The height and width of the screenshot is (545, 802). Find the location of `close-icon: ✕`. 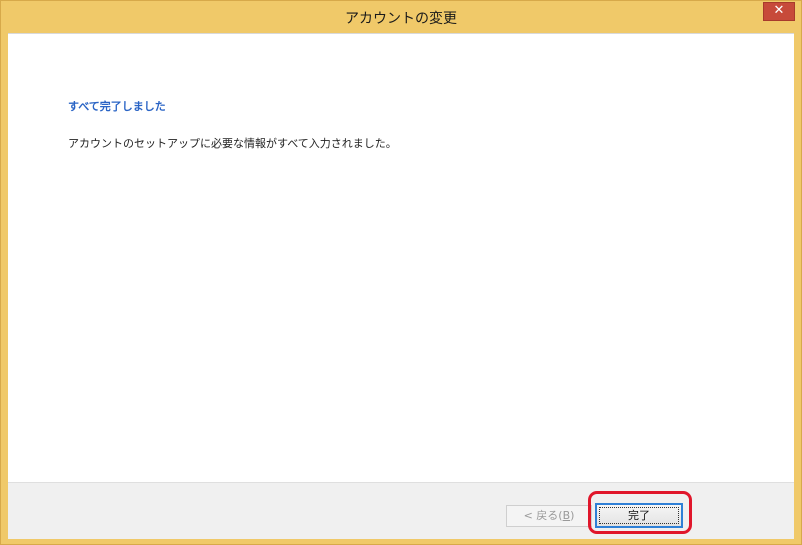

close-icon: ✕ is located at coordinates (779, 10).